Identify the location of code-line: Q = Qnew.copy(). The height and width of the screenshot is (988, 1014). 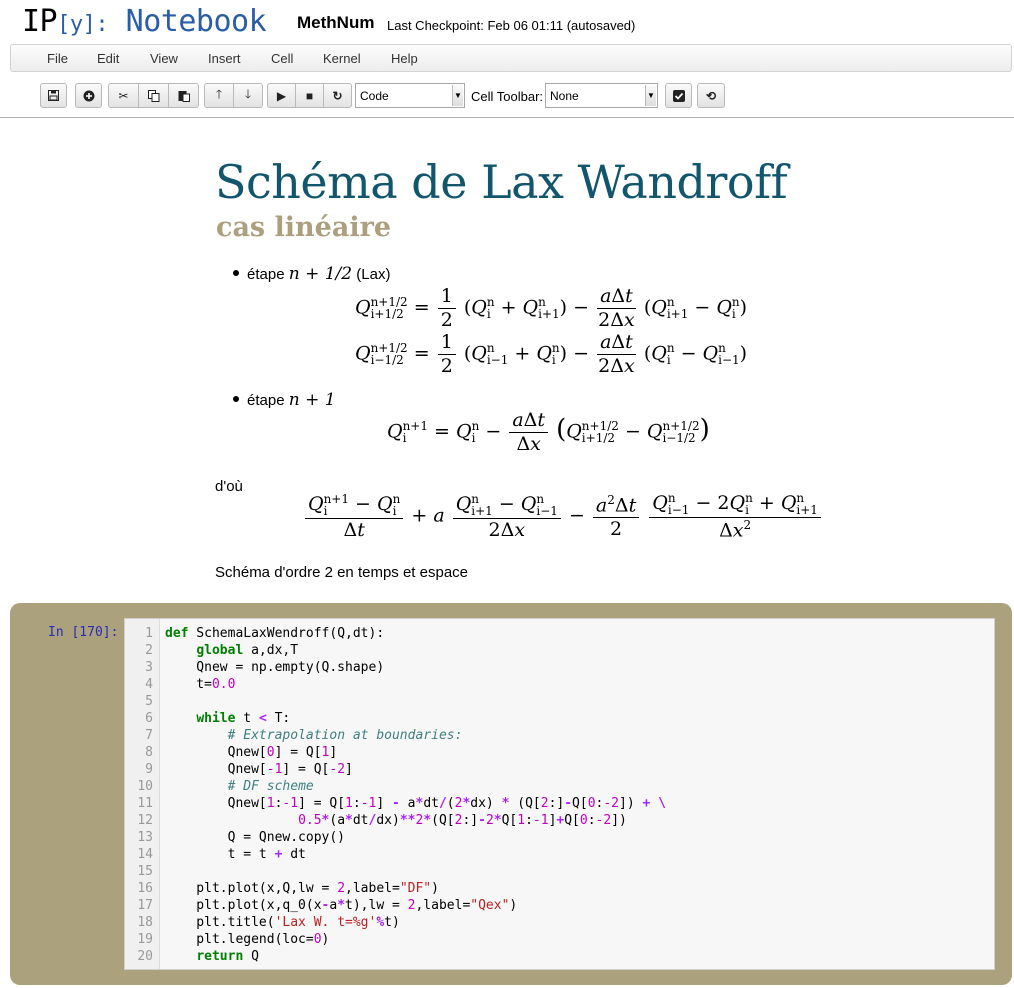
(255, 837).